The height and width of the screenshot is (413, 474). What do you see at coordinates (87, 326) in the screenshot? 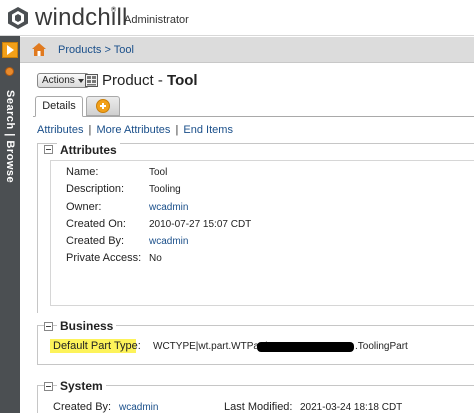
I see `business-section-title: Business` at bounding box center [87, 326].